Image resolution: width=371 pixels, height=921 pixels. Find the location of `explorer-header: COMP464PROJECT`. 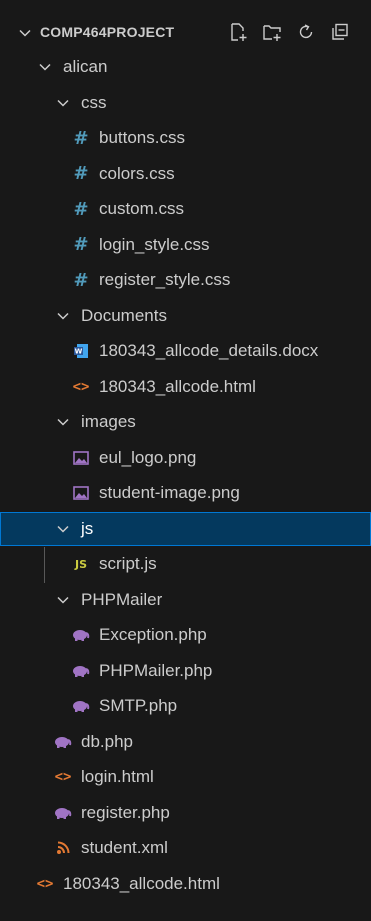

explorer-header: COMP464PROJECT is located at coordinates (185, 33).